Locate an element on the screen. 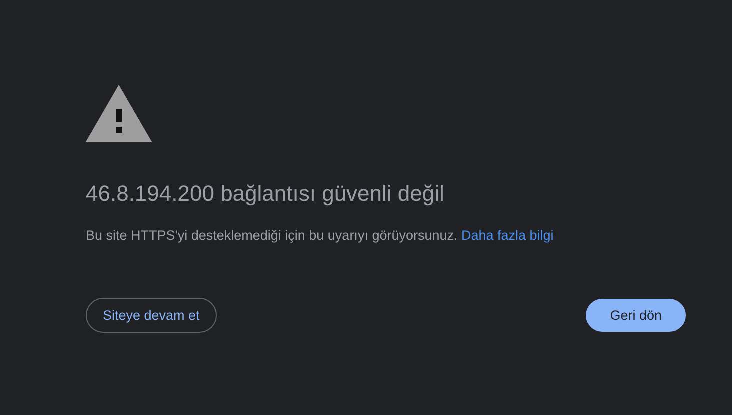 Image resolution: width=732 pixels, height=415 pixels. page-heading: 46.8.194.200 bağlantısı güvenli değil is located at coordinates (266, 194).